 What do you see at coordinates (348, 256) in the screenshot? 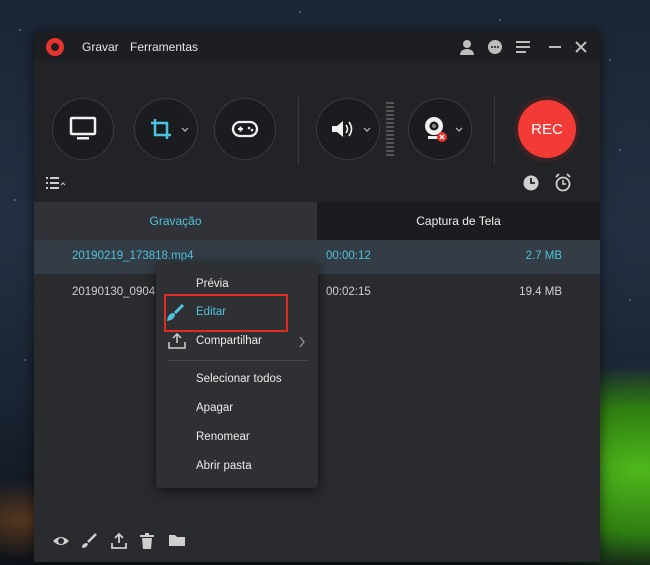
I see `file-duration: 00:00:12` at bounding box center [348, 256].